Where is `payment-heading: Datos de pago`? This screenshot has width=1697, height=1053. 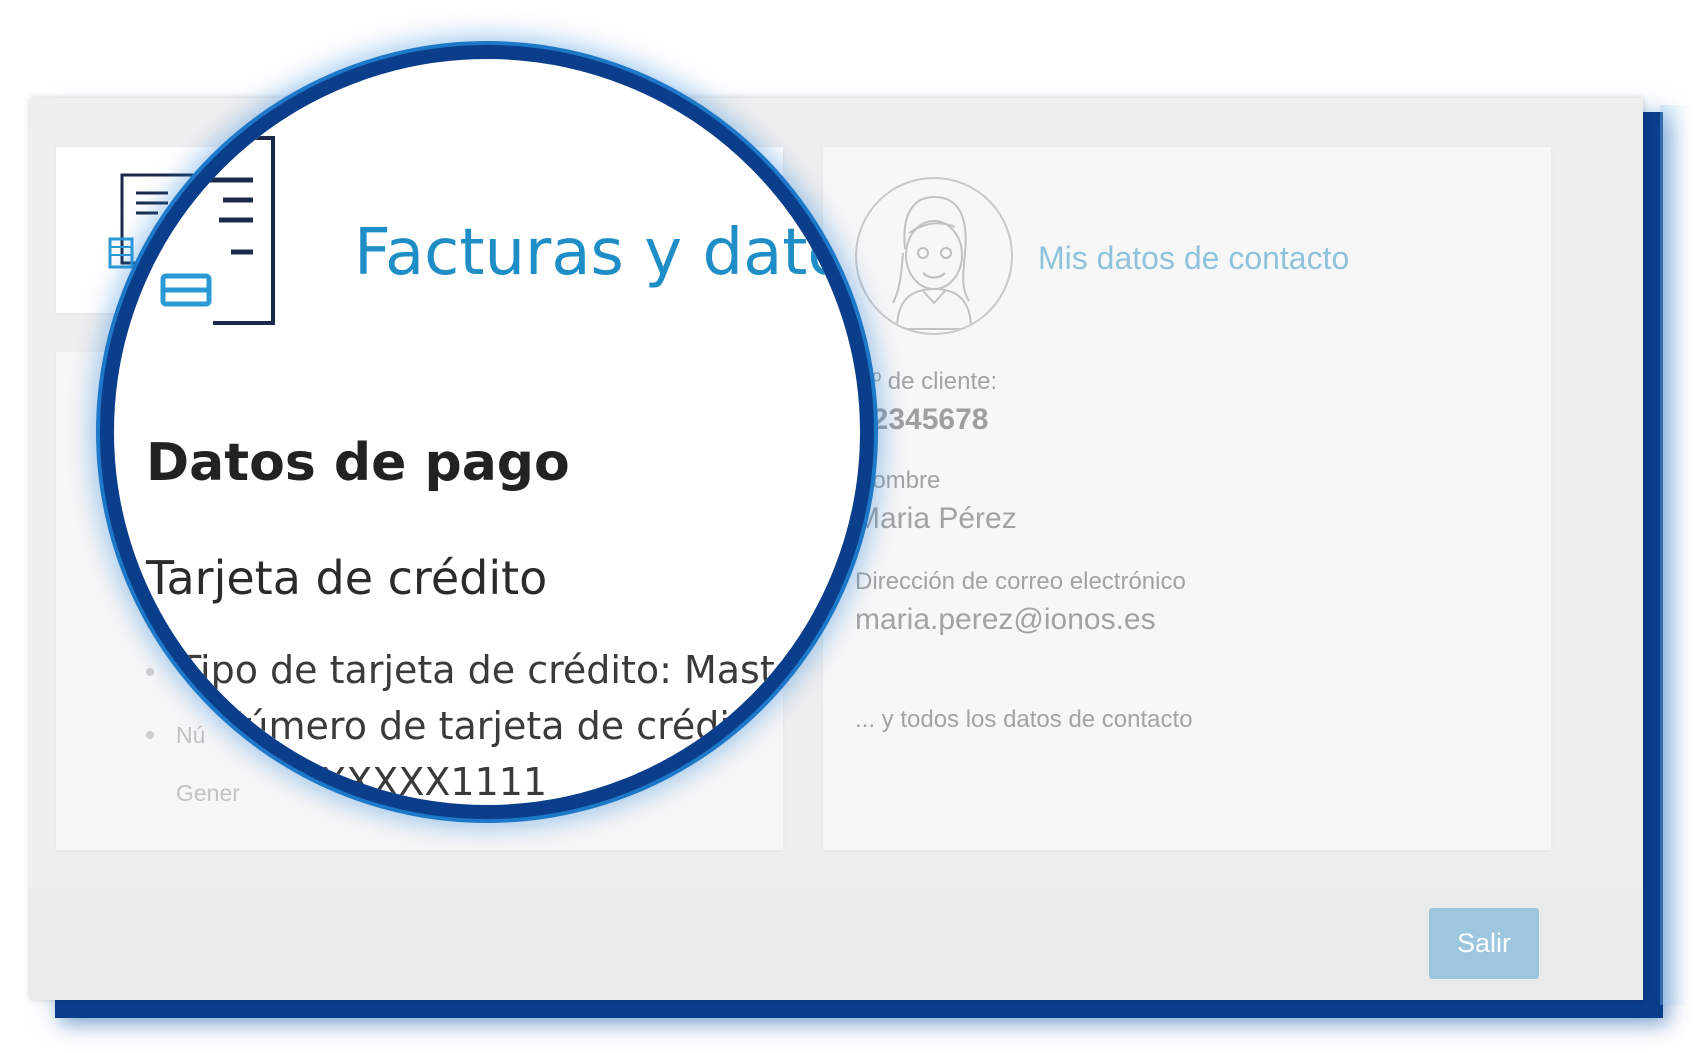 payment-heading: Datos de pago is located at coordinates (358, 463).